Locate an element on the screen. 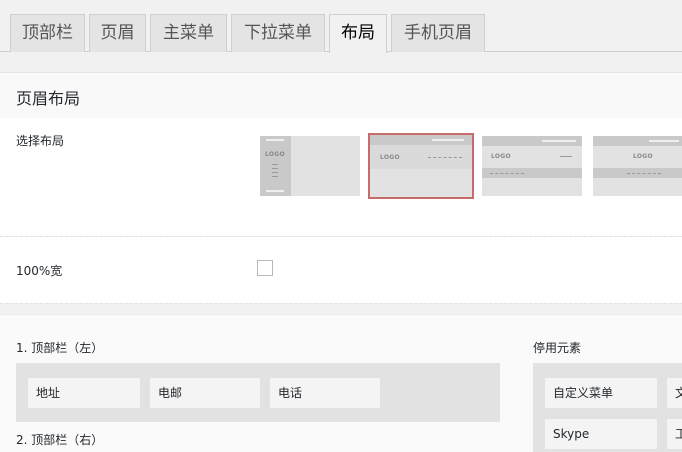 The width and height of the screenshot is (682, 452). full-width-label: 100%宽 is located at coordinates (39, 271).